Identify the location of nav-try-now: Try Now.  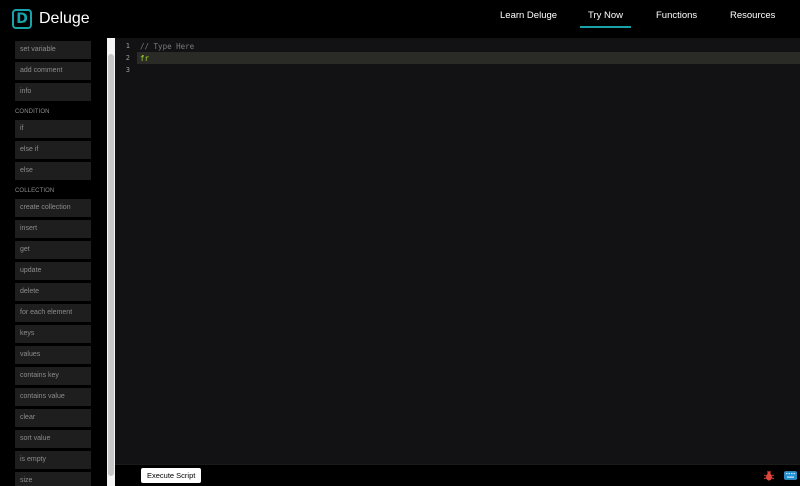
(605, 15).